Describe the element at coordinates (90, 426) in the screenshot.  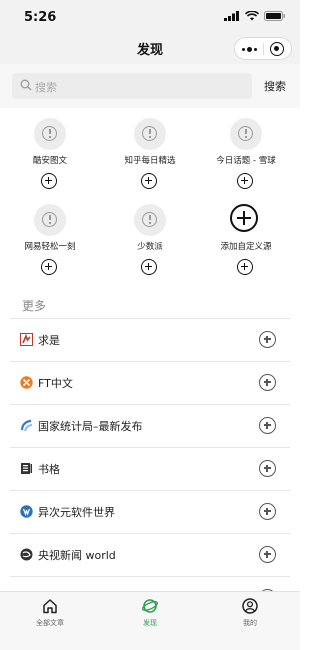
I see `list-item-label: 国家统计局–最新发布` at that location.